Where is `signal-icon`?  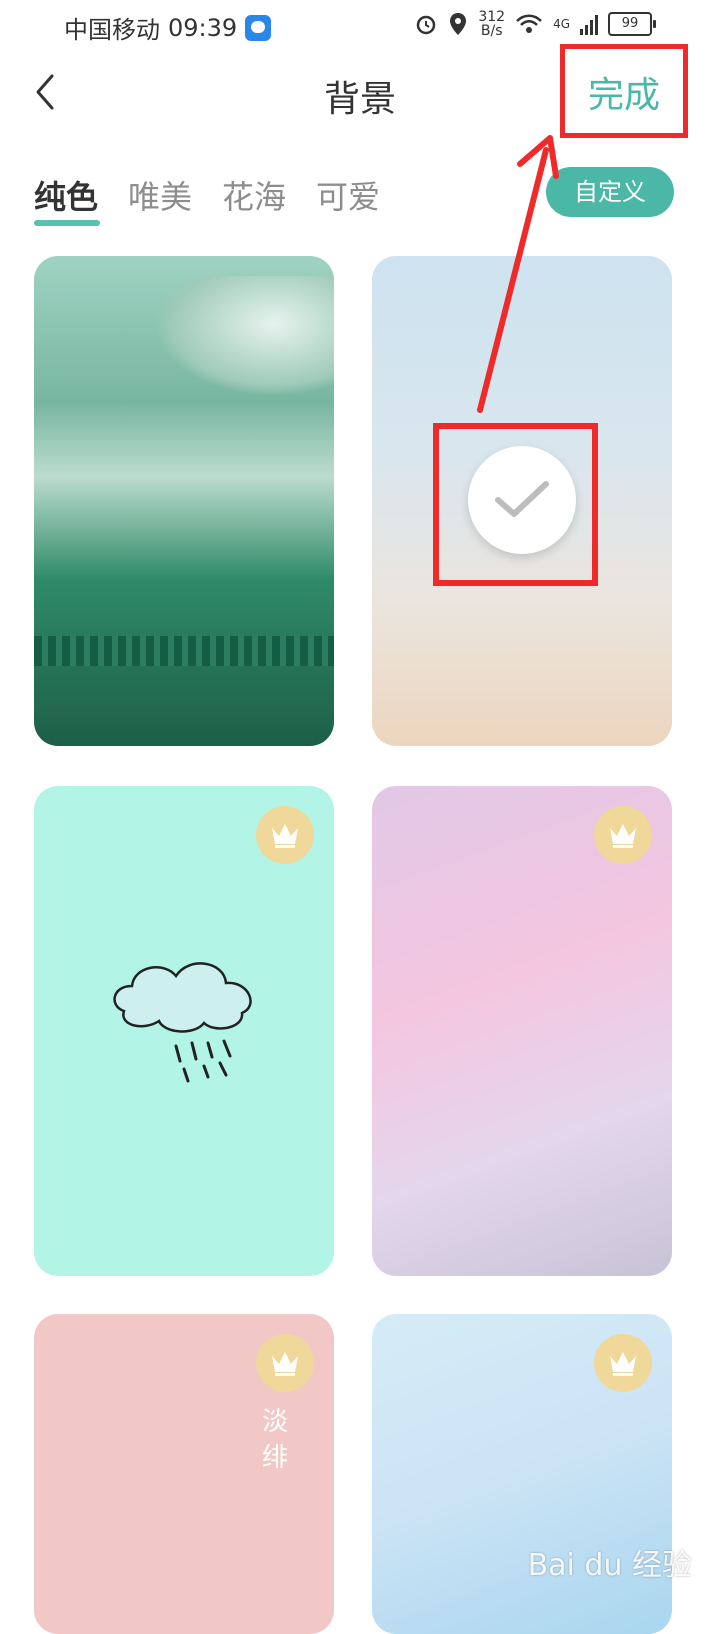
signal-icon is located at coordinates (589, 24).